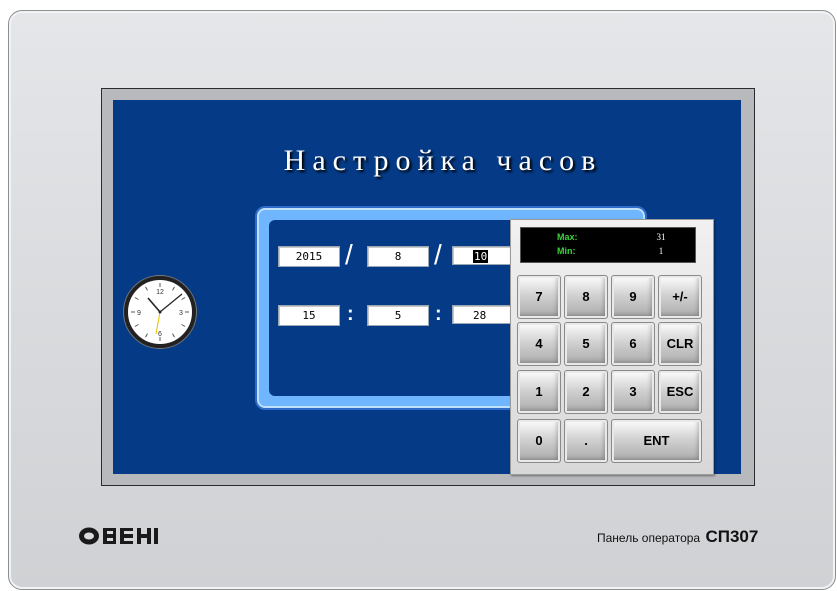  Describe the element at coordinates (482, 255) in the screenshot. I see `day-input: 10` at that location.